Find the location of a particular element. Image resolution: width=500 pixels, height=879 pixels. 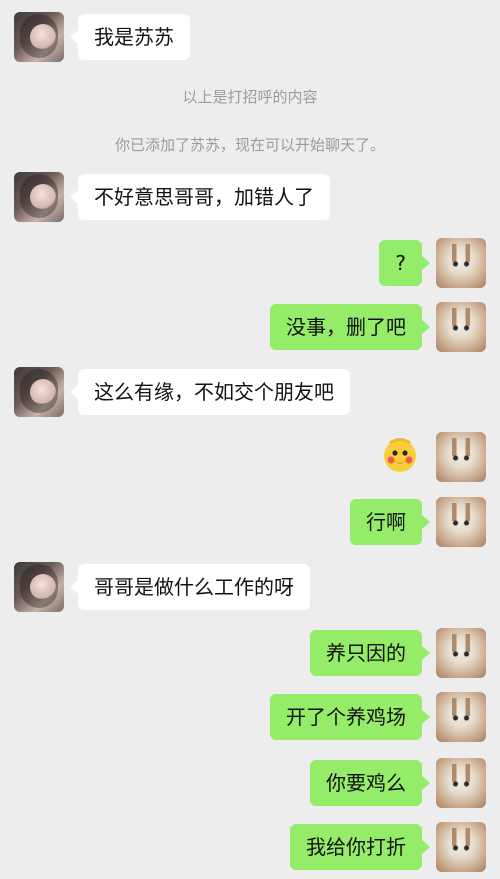

duck-blush-right is located at coordinates (409, 460).